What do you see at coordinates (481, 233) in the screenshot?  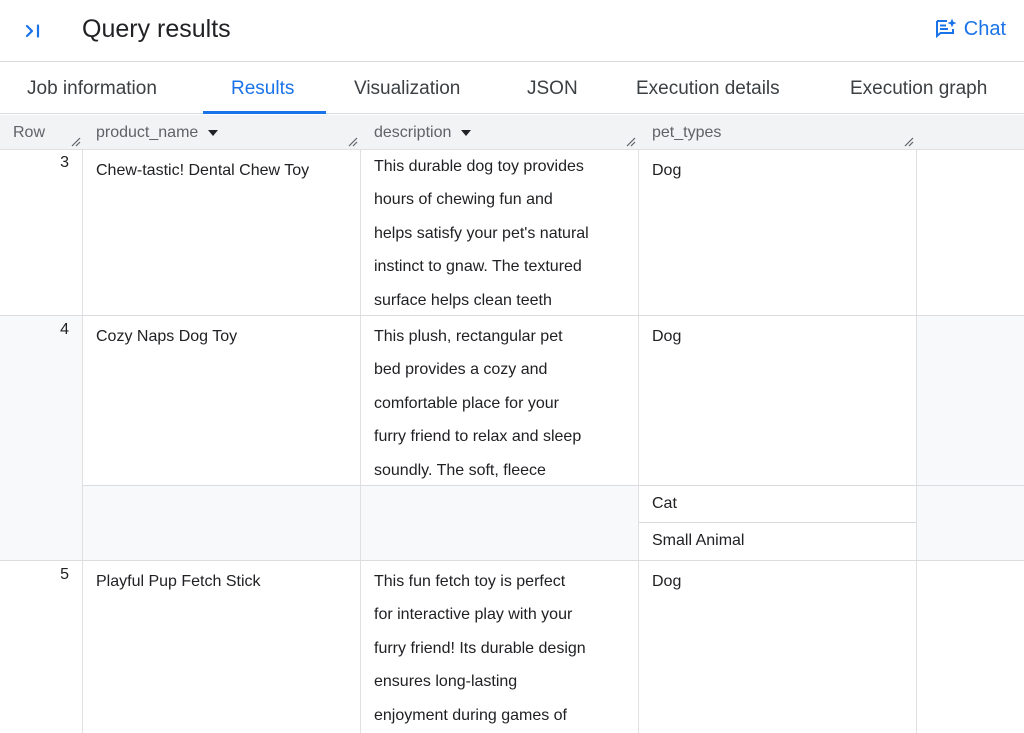 I see `description-line: helps satisfy your pet's natural` at bounding box center [481, 233].